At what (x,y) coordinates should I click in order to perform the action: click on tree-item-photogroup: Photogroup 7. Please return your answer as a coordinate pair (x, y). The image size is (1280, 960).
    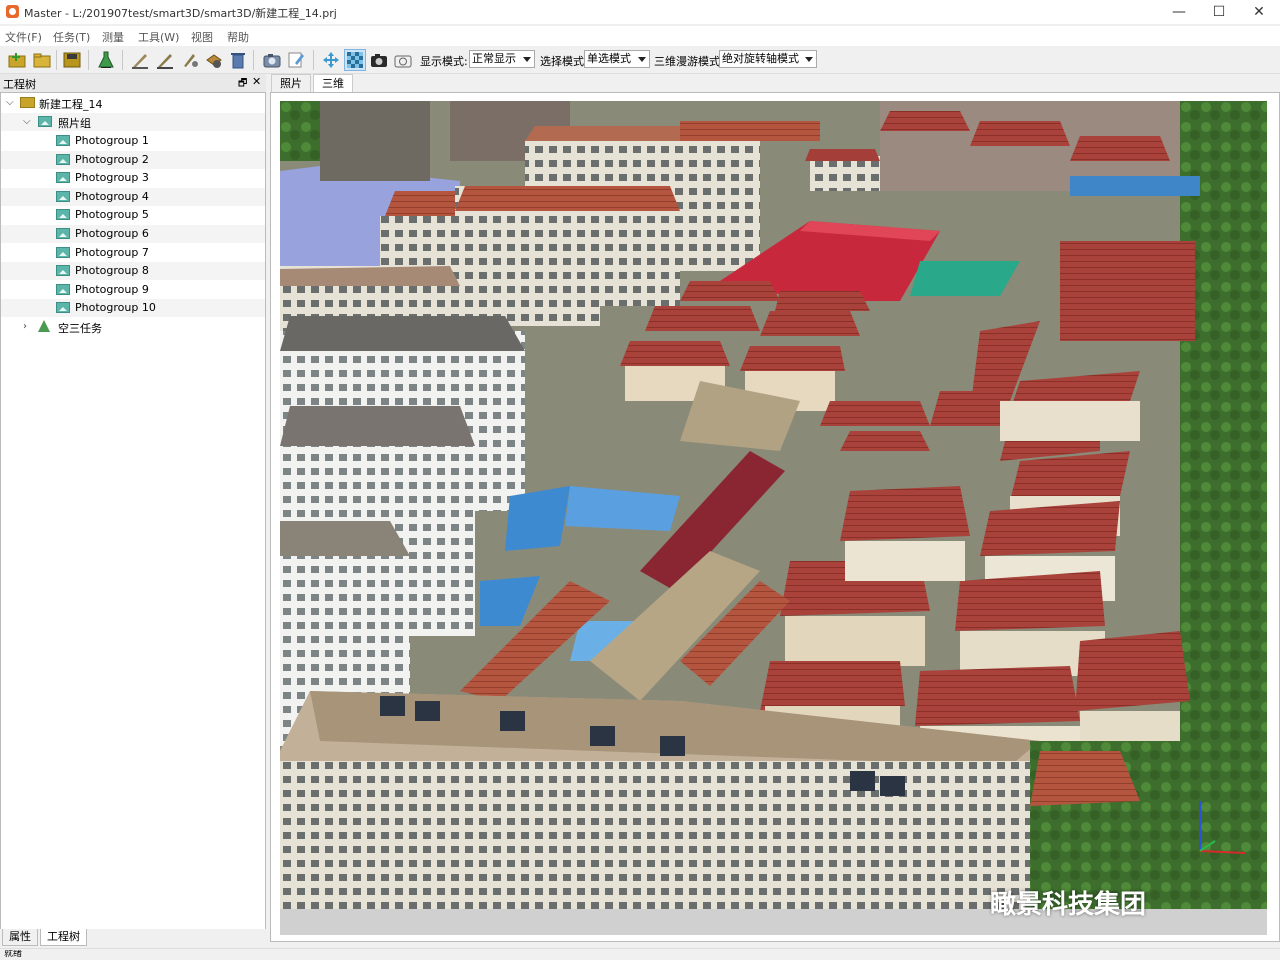
    Looking at the image, I should click on (133, 253).